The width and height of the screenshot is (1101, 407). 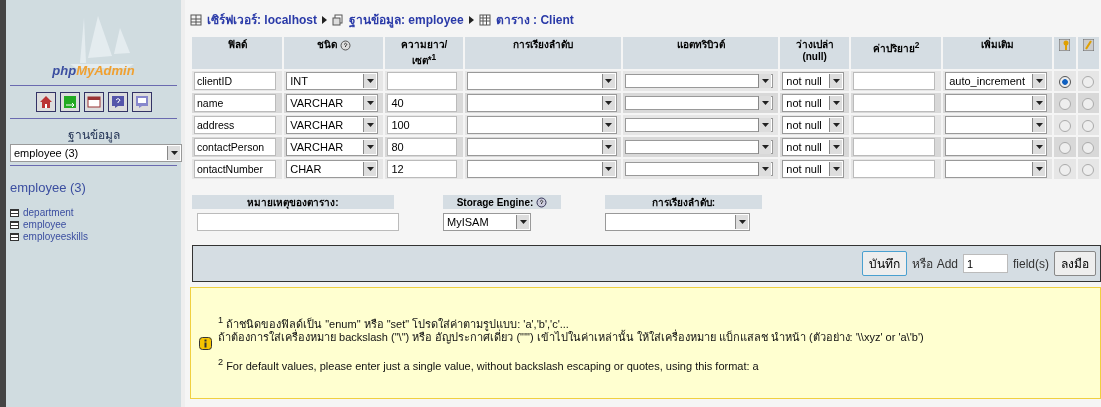 I want to click on field-name-input: ontactNumber, so click(x=235, y=169).